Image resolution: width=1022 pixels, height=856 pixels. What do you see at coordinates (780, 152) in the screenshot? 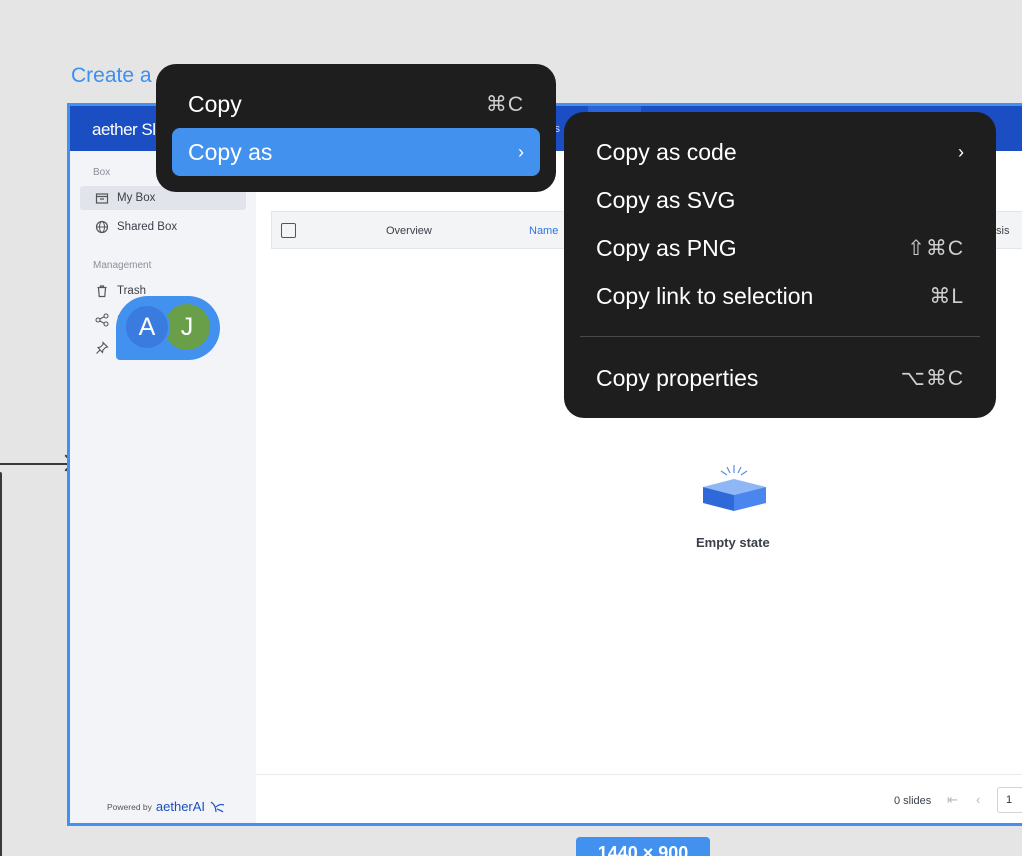
I see `menu-item-copy-as-code: Copy as code ›` at bounding box center [780, 152].